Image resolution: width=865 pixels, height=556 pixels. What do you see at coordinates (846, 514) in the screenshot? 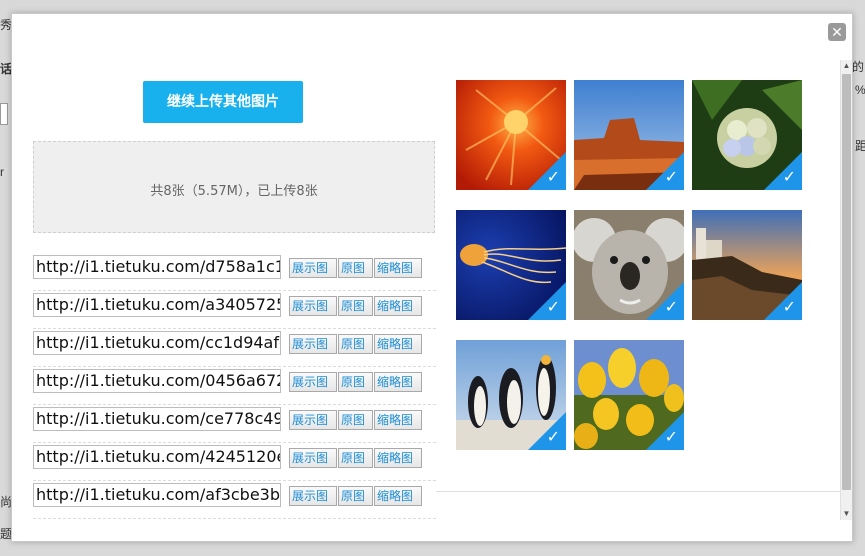
I see `scroll-down-icon: ▼` at bounding box center [846, 514].